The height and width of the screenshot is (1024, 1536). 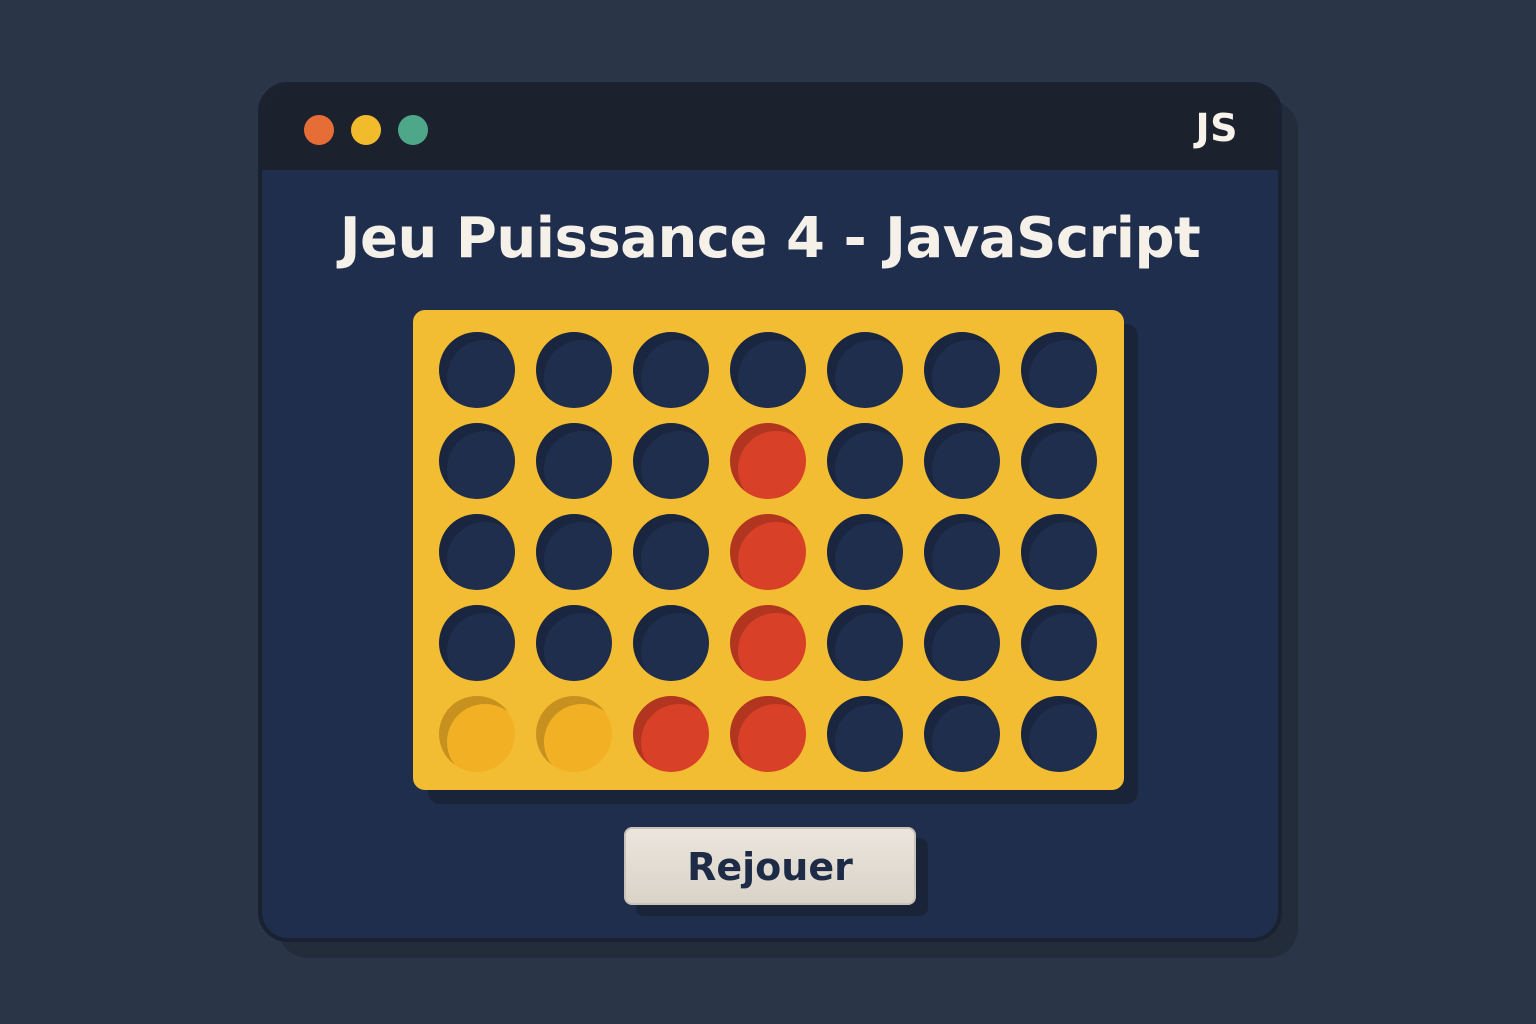 What do you see at coordinates (770, 238) in the screenshot?
I see `page-title: Jeu Puissance 4 - JavaScript` at bounding box center [770, 238].